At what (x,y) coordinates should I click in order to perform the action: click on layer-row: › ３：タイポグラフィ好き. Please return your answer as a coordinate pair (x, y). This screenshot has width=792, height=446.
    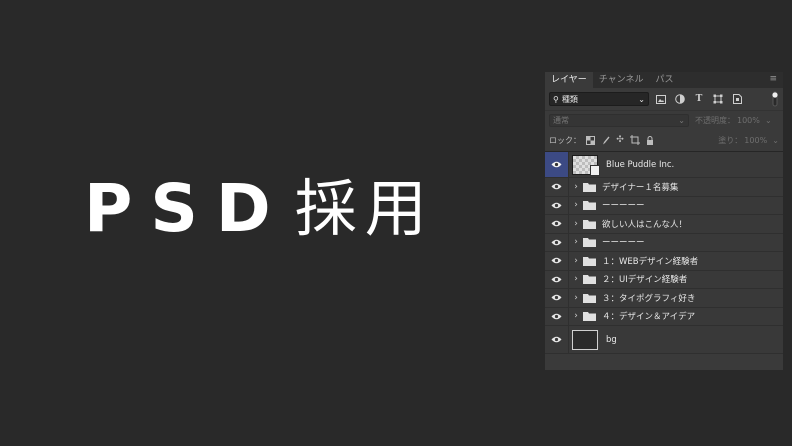
    Looking at the image, I should click on (664, 298).